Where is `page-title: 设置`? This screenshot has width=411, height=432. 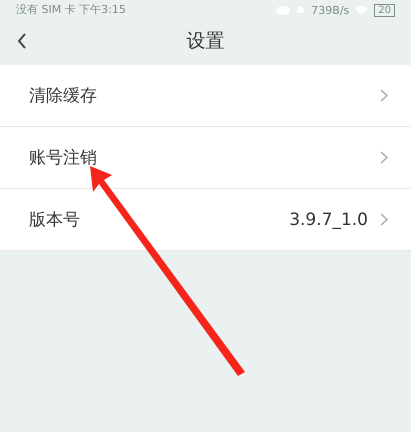
page-title: 设置 is located at coordinates (205, 41).